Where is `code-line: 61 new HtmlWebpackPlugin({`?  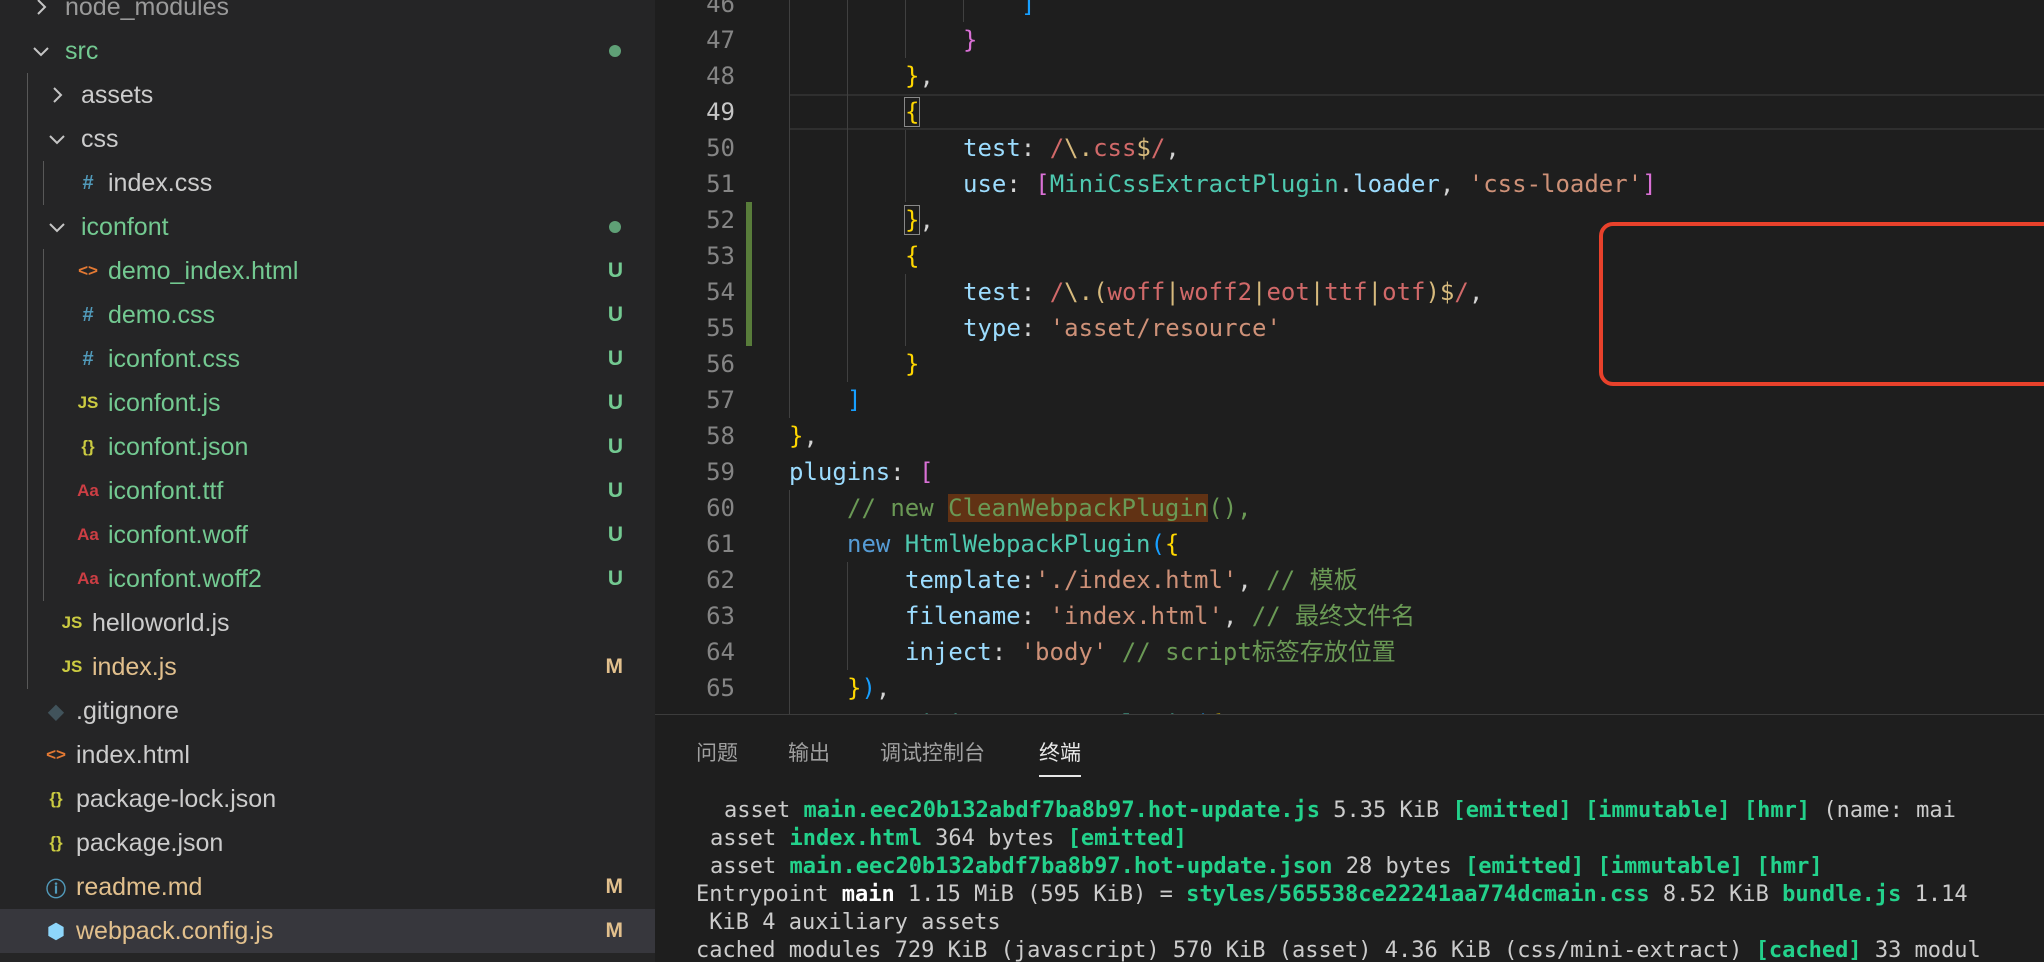
code-line: 61 new HtmlWebpackPlugin({ is located at coordinates (1349, 544).